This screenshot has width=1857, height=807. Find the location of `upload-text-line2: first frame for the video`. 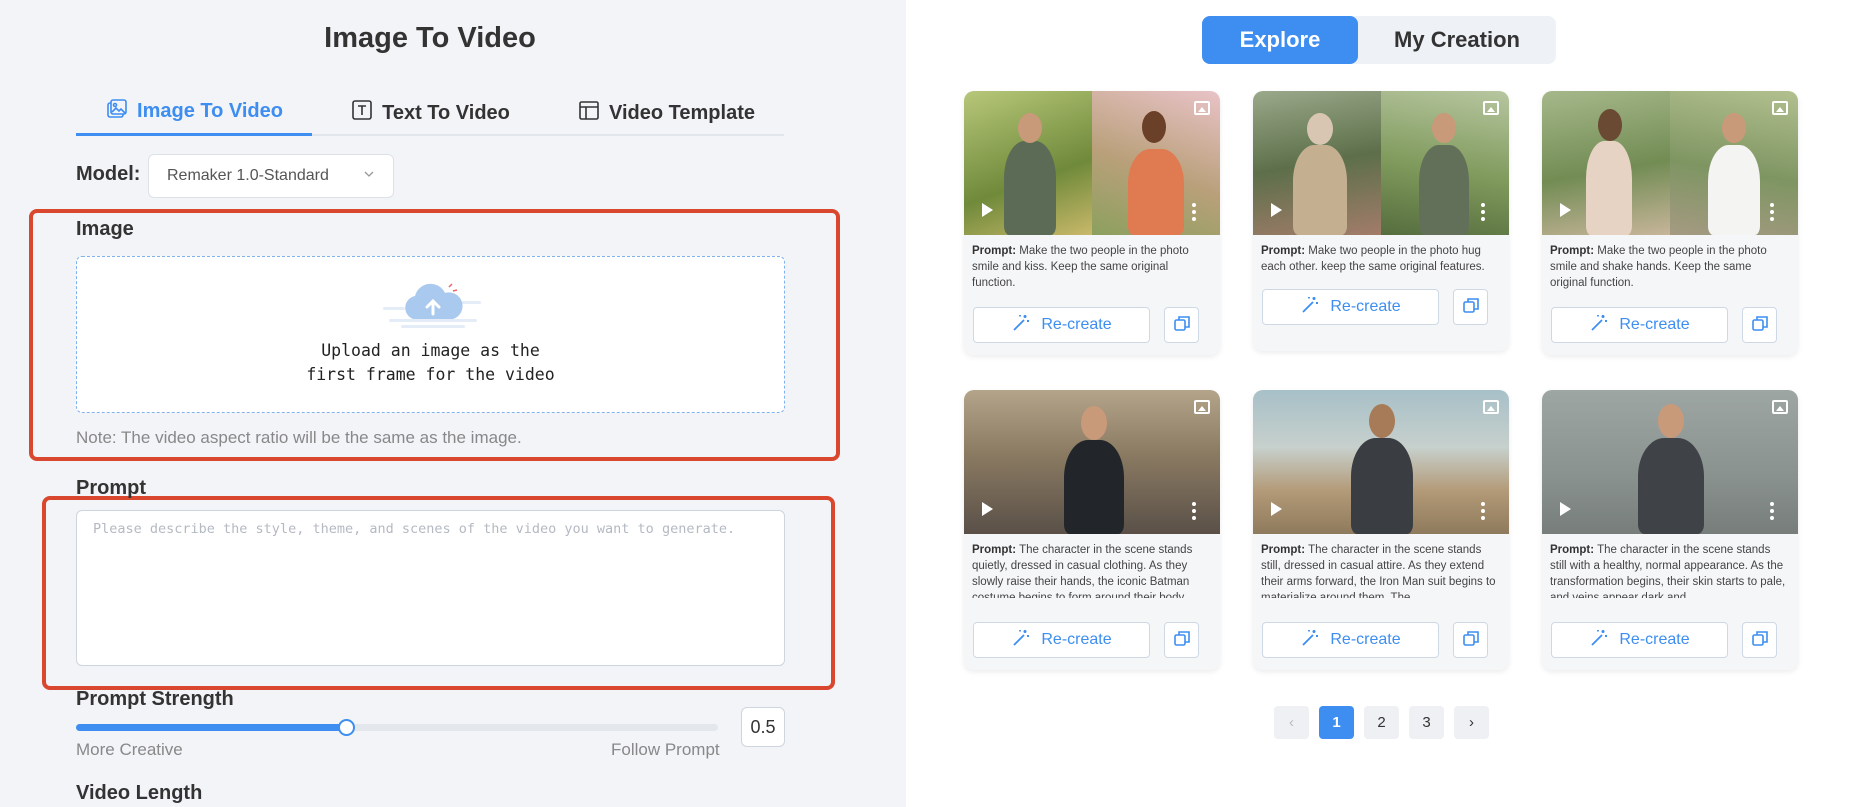

upload-text-line2: first frame for the video is located at coordinates (430, 374).